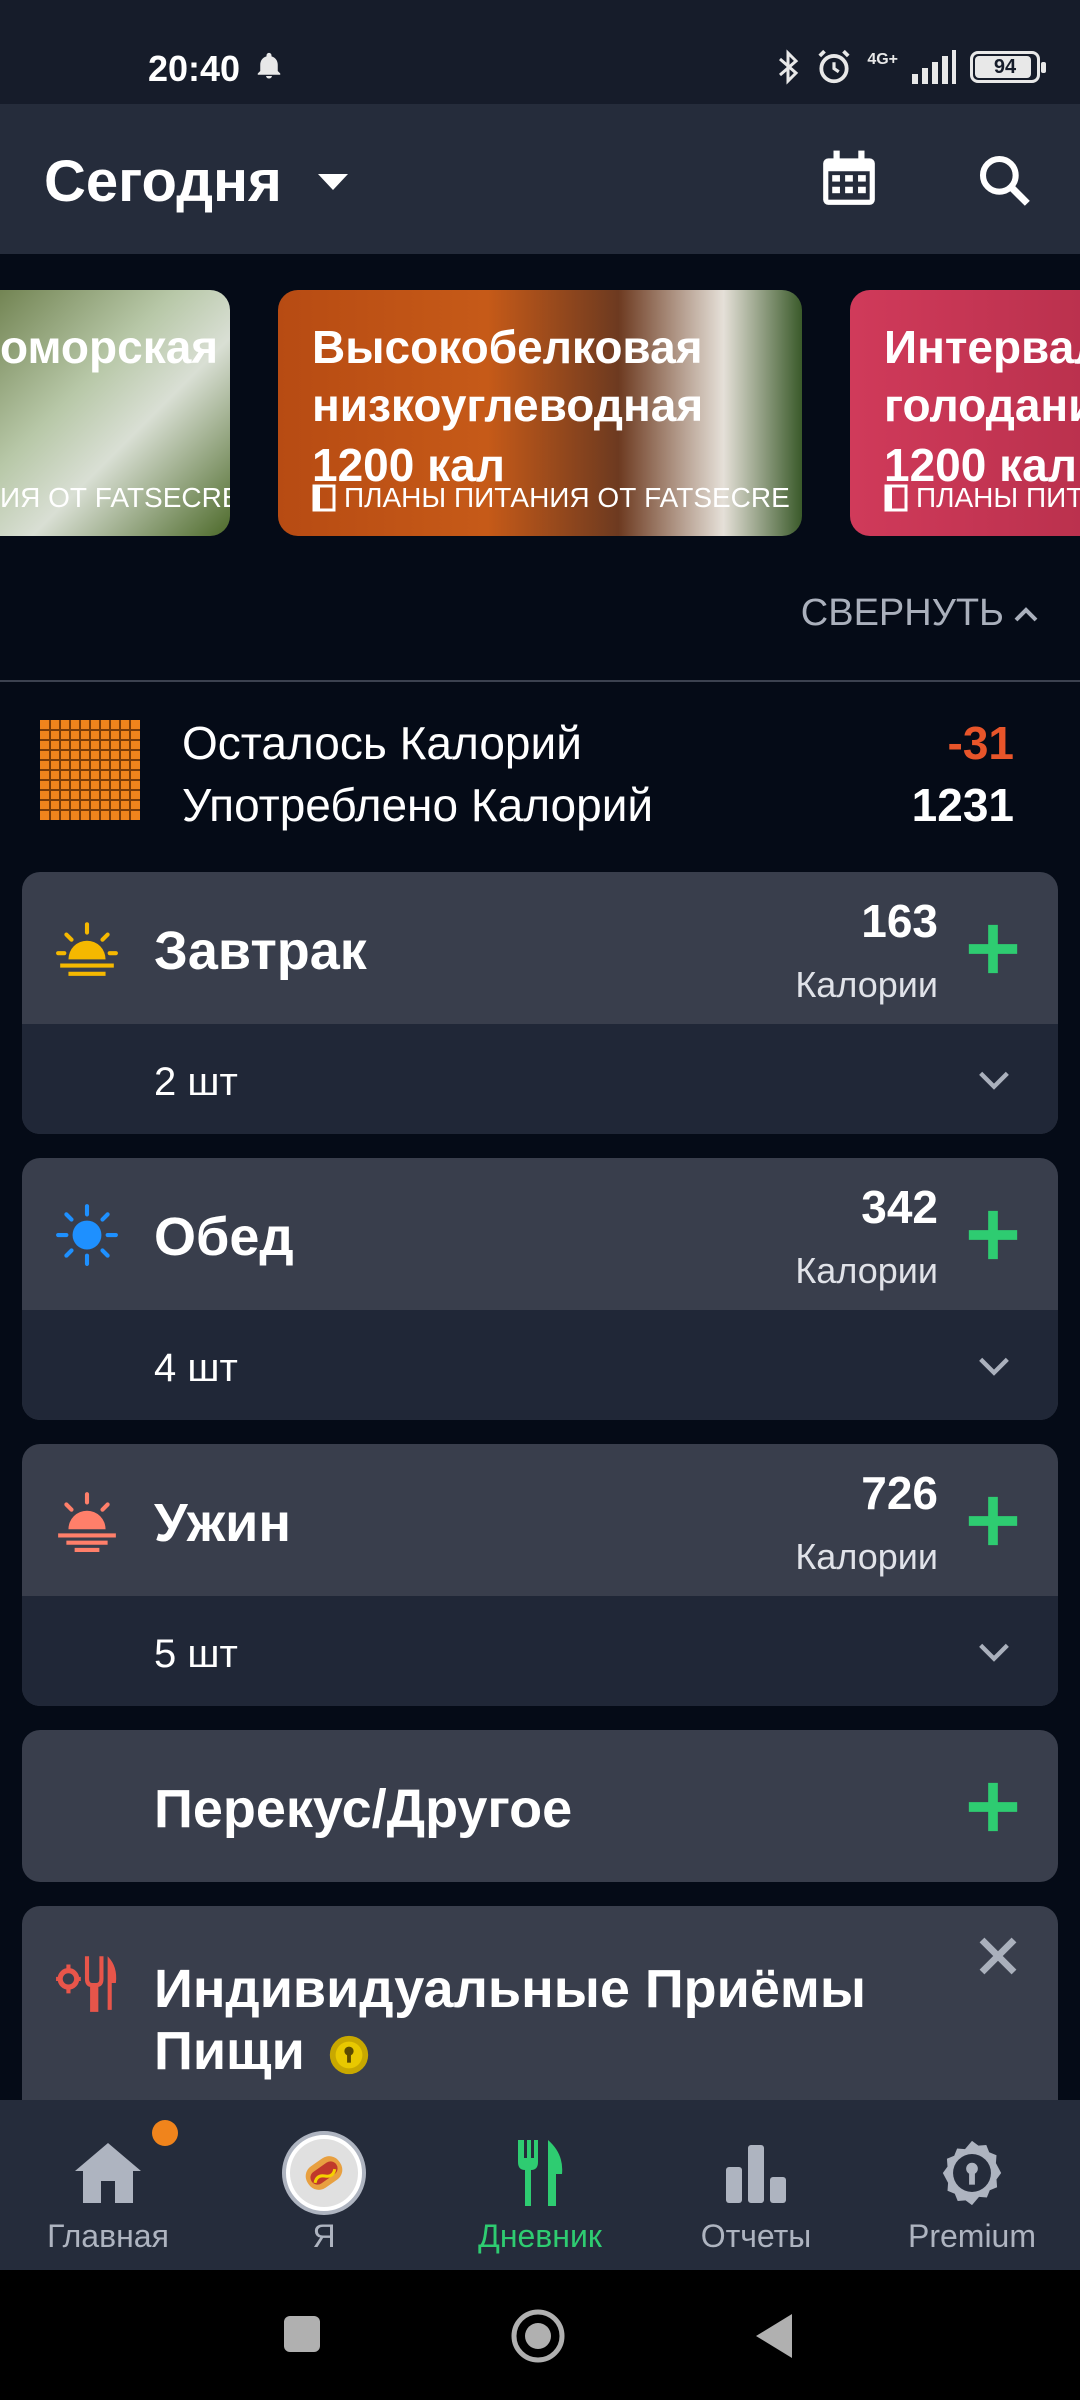 This screenshot has width=1080, height=2400. What do you see at coordinates (418, 805) in the screenshot?
I see `consumed-calories-label: Употреблено Калорий` at bounding box center [418, 805].